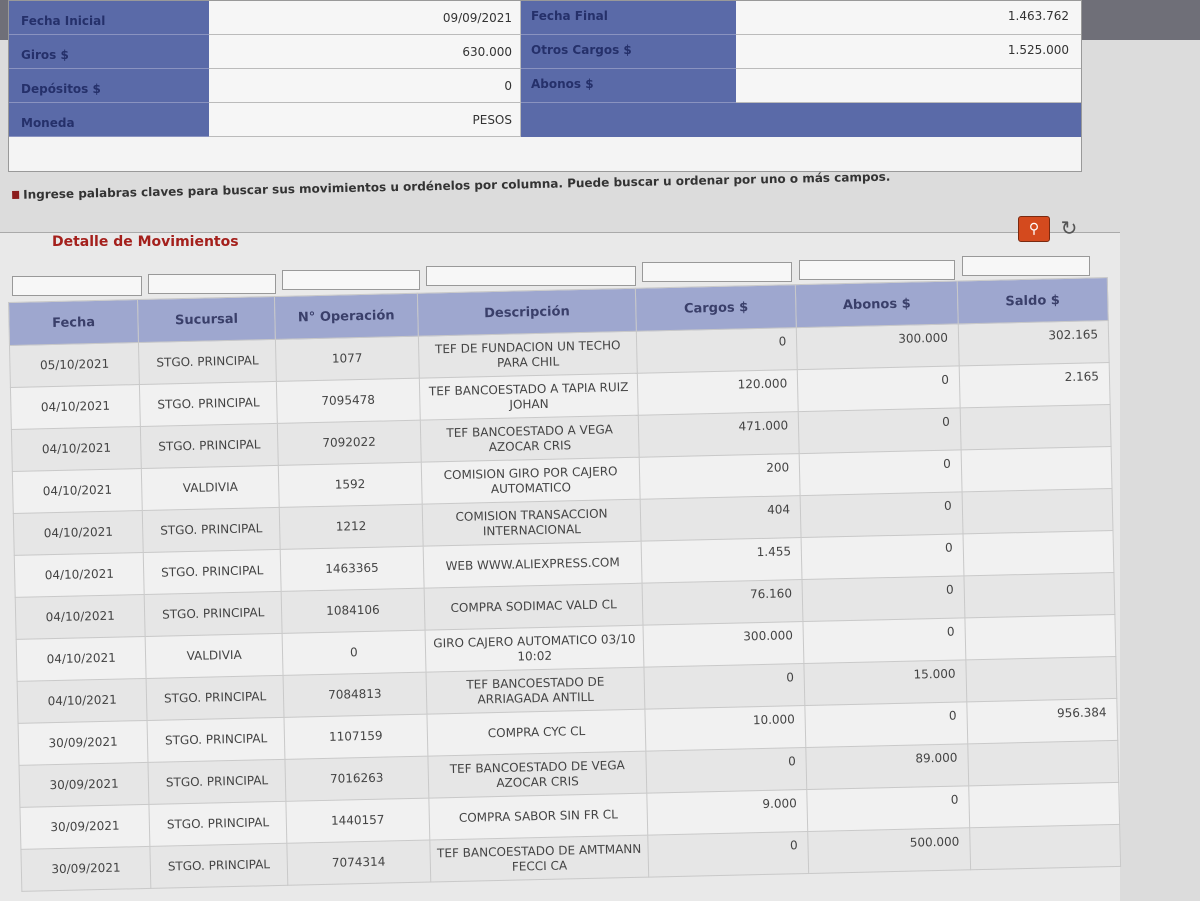 Image resolution: width=1200 pixels, height=901 pixels. Describe the element at coordinates (531, 523) in the screenshot. I see `cell-descripcion: COMISION TRANSACCION INTERNACIONAL` at that location.